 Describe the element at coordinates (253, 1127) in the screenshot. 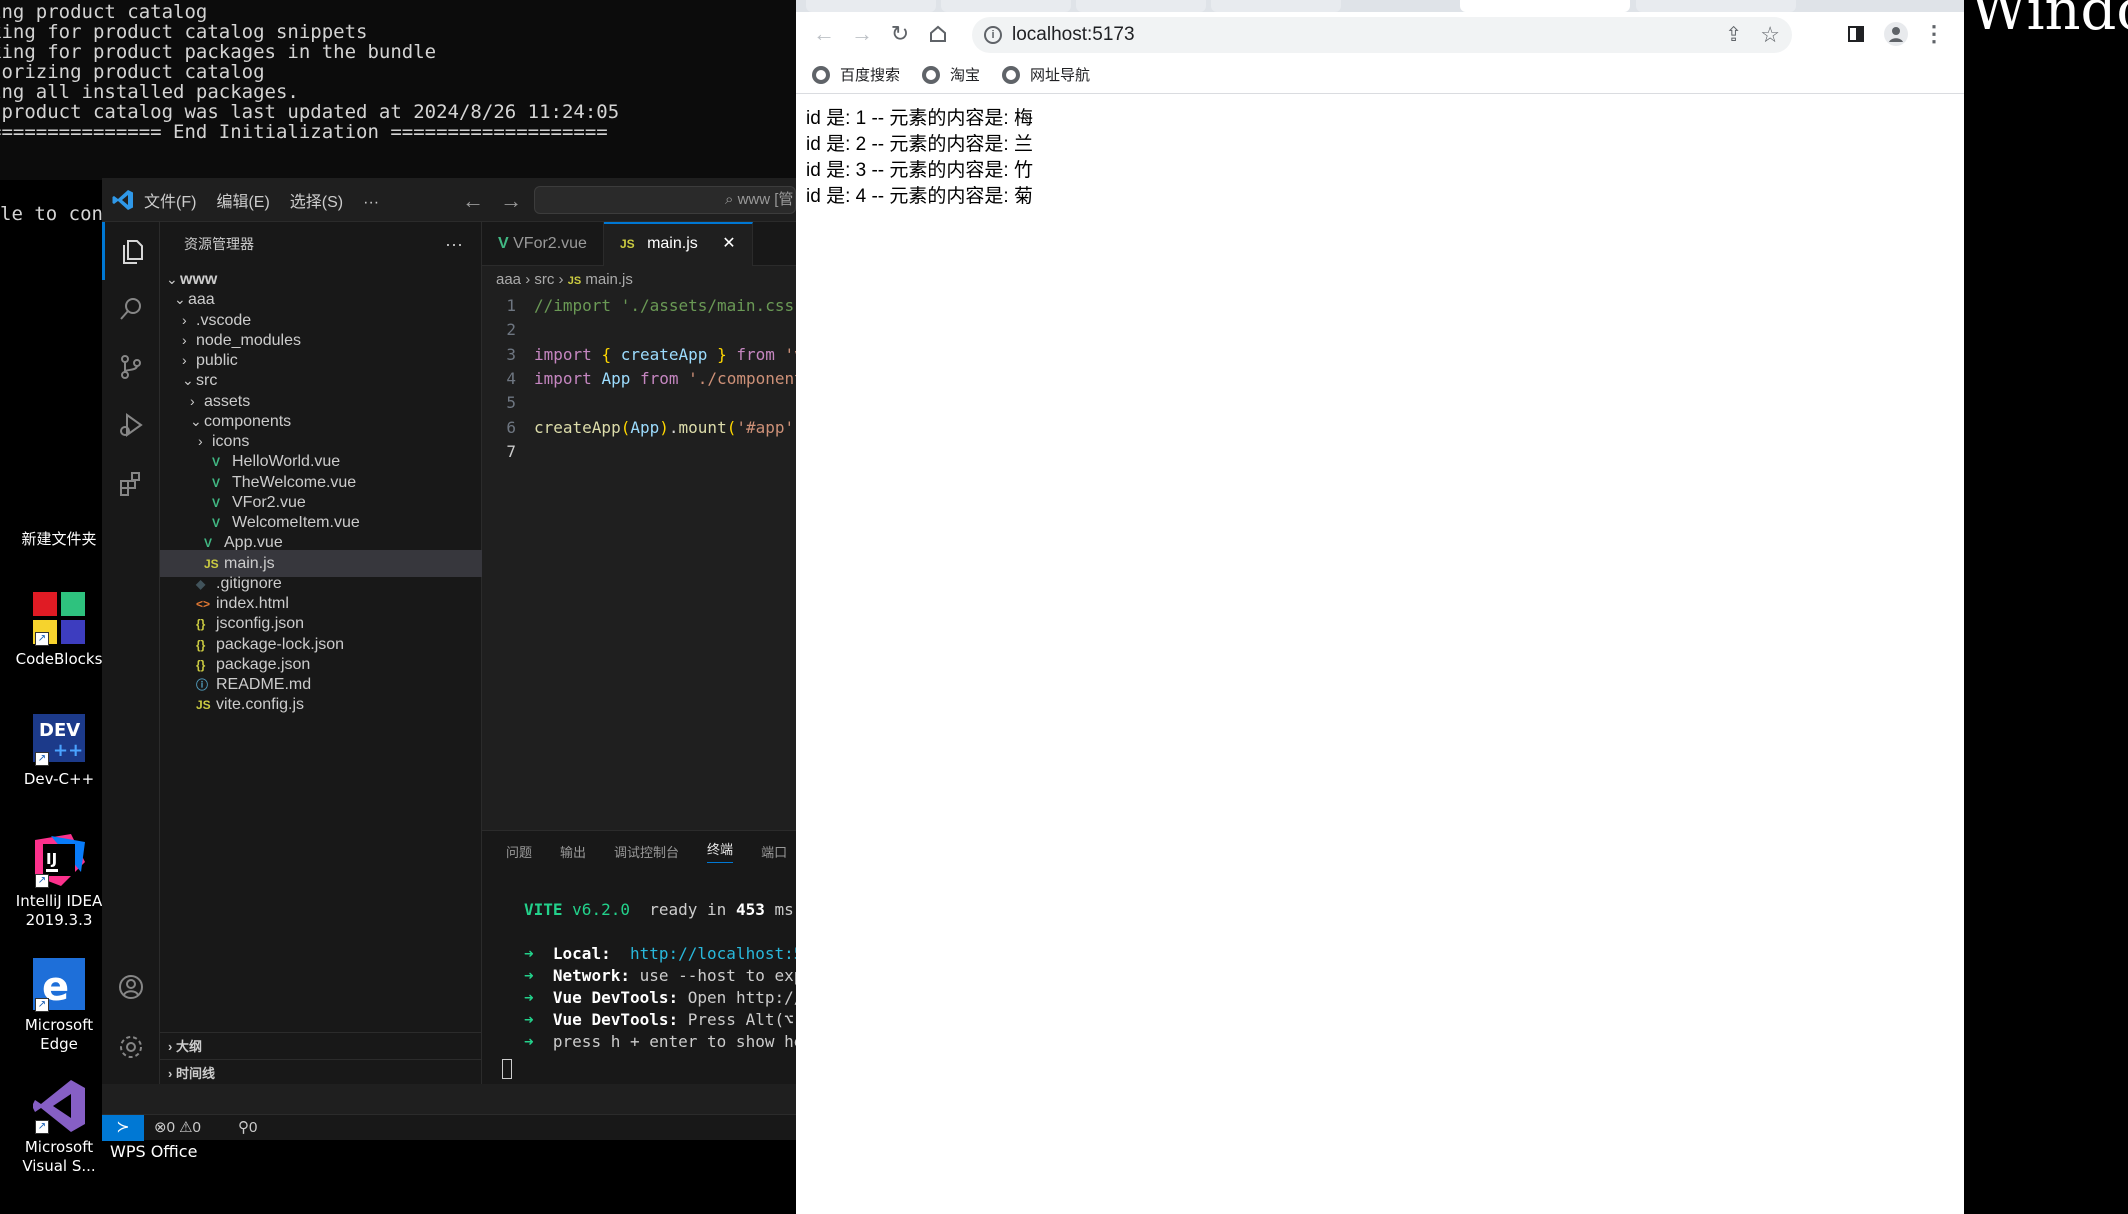

I see `ports-count: 0` at that location.